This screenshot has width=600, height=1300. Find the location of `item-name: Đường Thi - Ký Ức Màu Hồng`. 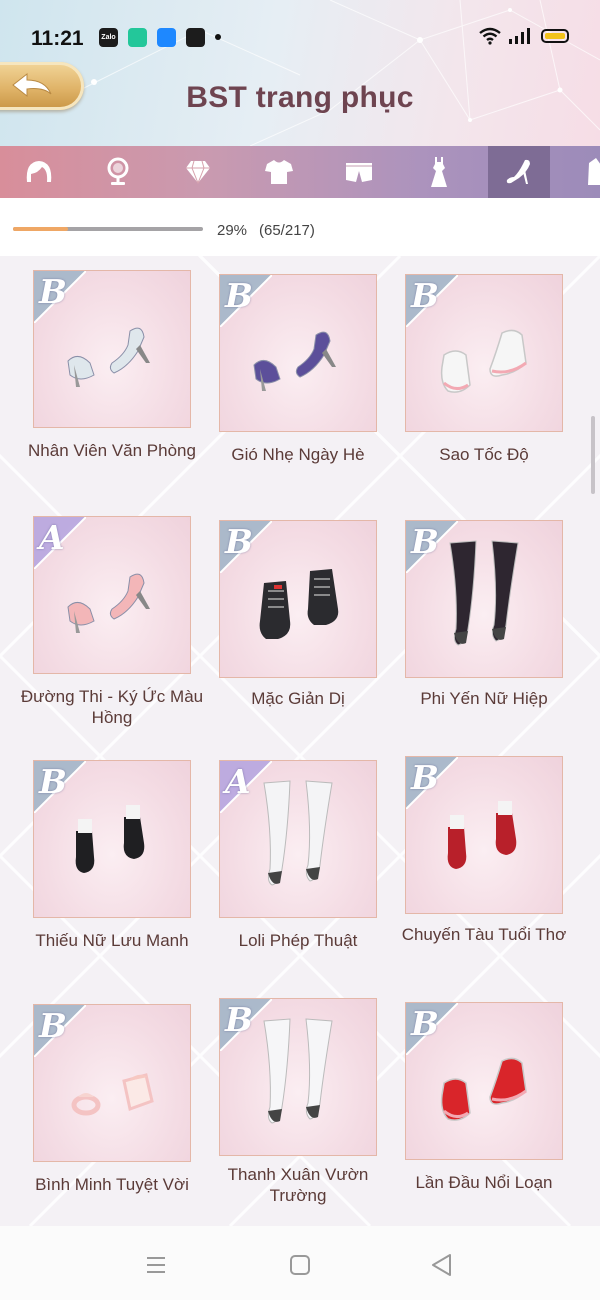

item-name: Đường Thi - Ký Ức Màu Hồng is located at coordinates (112, 707).